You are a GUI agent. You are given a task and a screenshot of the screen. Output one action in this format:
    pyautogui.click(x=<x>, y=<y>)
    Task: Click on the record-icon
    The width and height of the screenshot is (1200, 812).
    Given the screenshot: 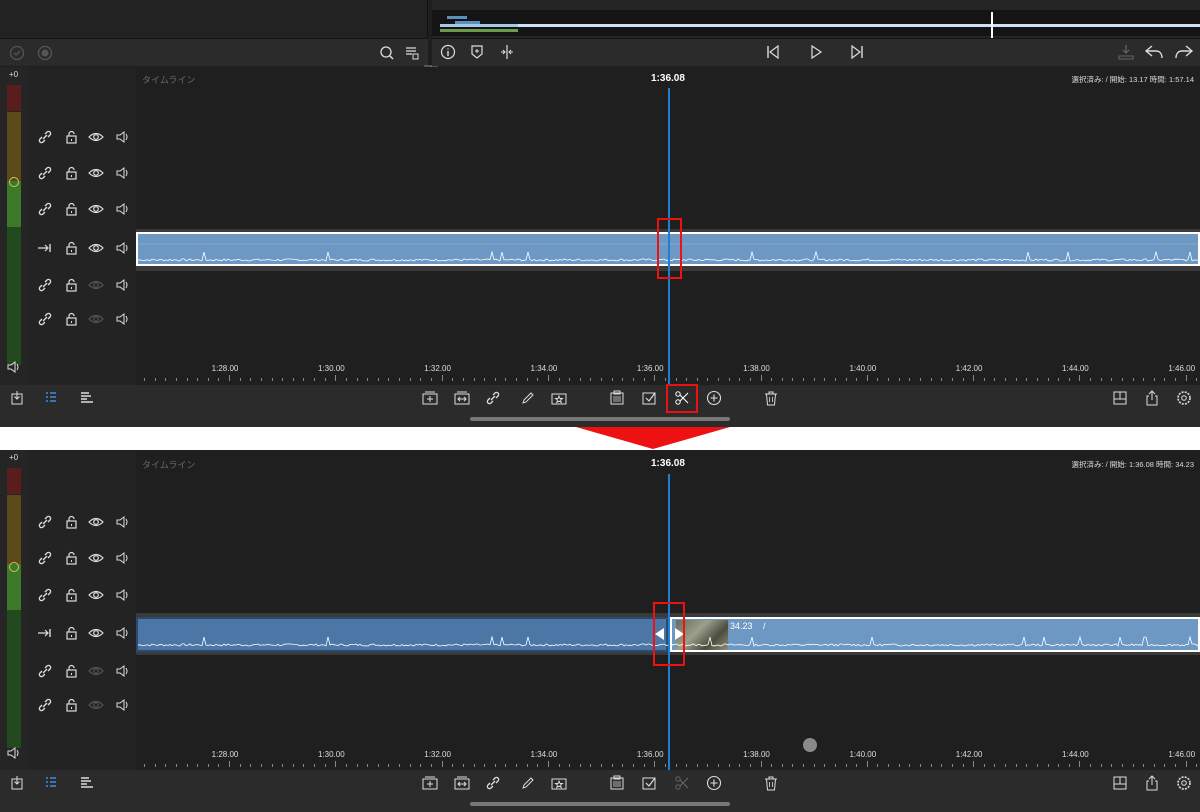 What is the action you would take?
    pyautogui.click(x=45, y=53)
    